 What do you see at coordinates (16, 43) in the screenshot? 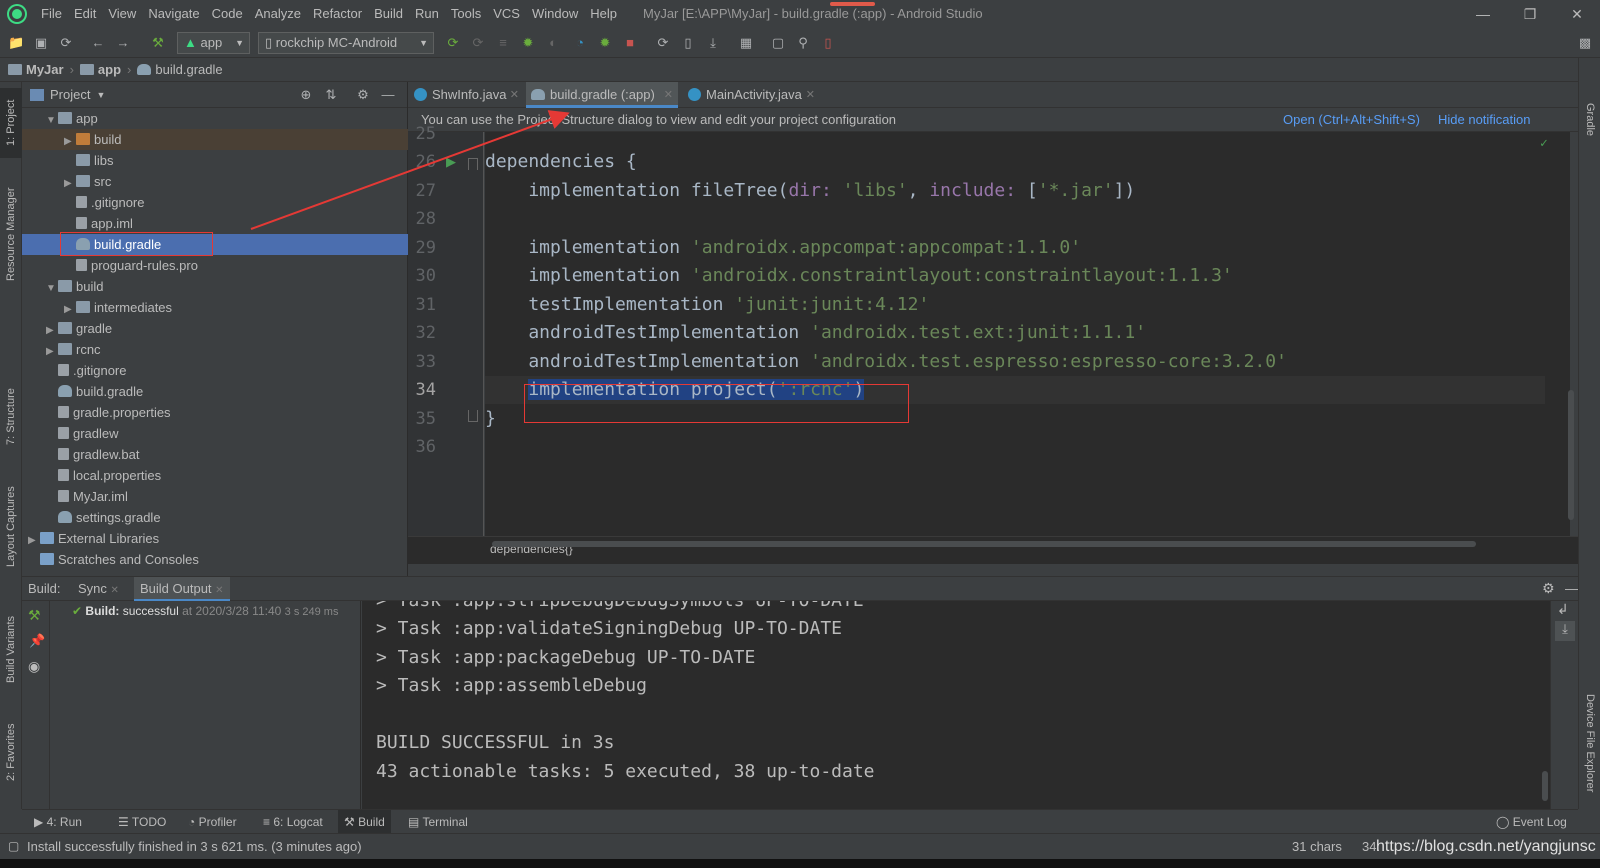
I see `open-folder-icon: 📁` at bounding box center [16, 43].